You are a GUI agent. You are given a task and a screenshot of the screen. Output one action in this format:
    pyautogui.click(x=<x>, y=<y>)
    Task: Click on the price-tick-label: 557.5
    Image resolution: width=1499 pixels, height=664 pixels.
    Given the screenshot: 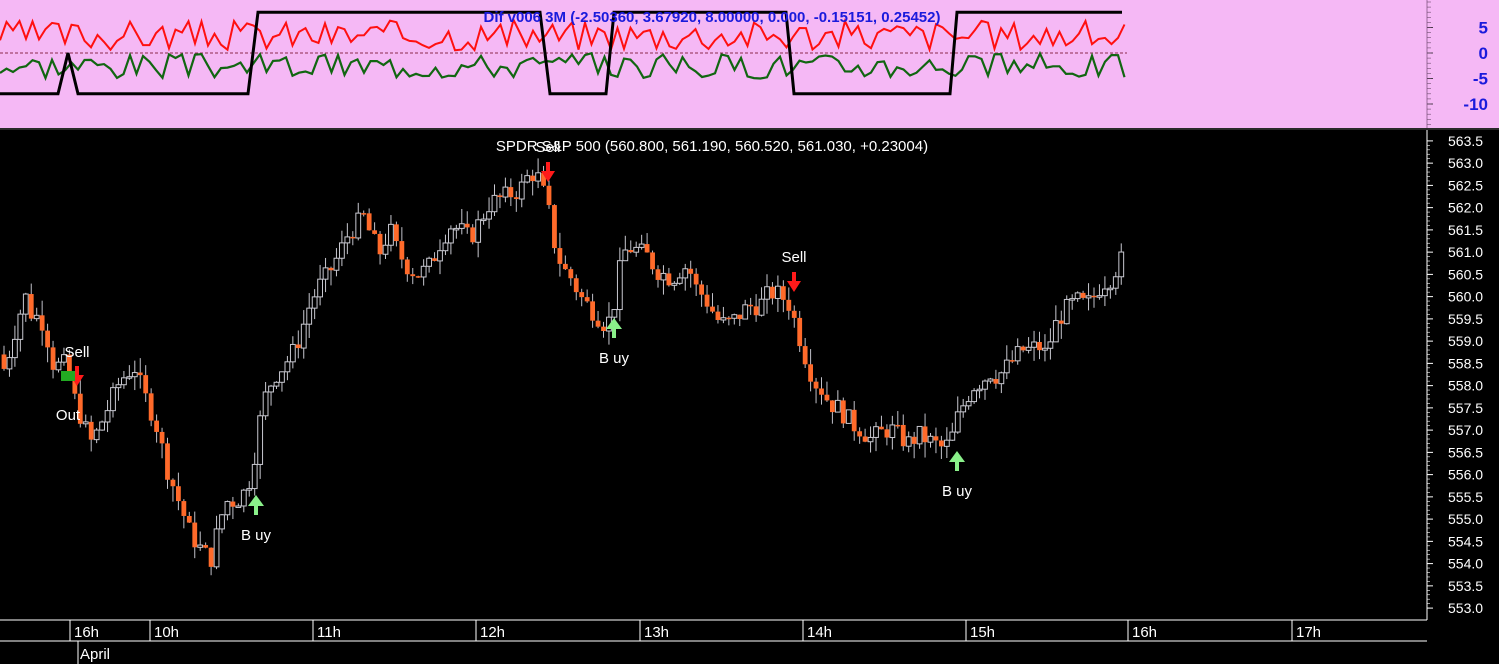 What is the action you would take?
    pyautogui.click(x=1465, y=408)
    